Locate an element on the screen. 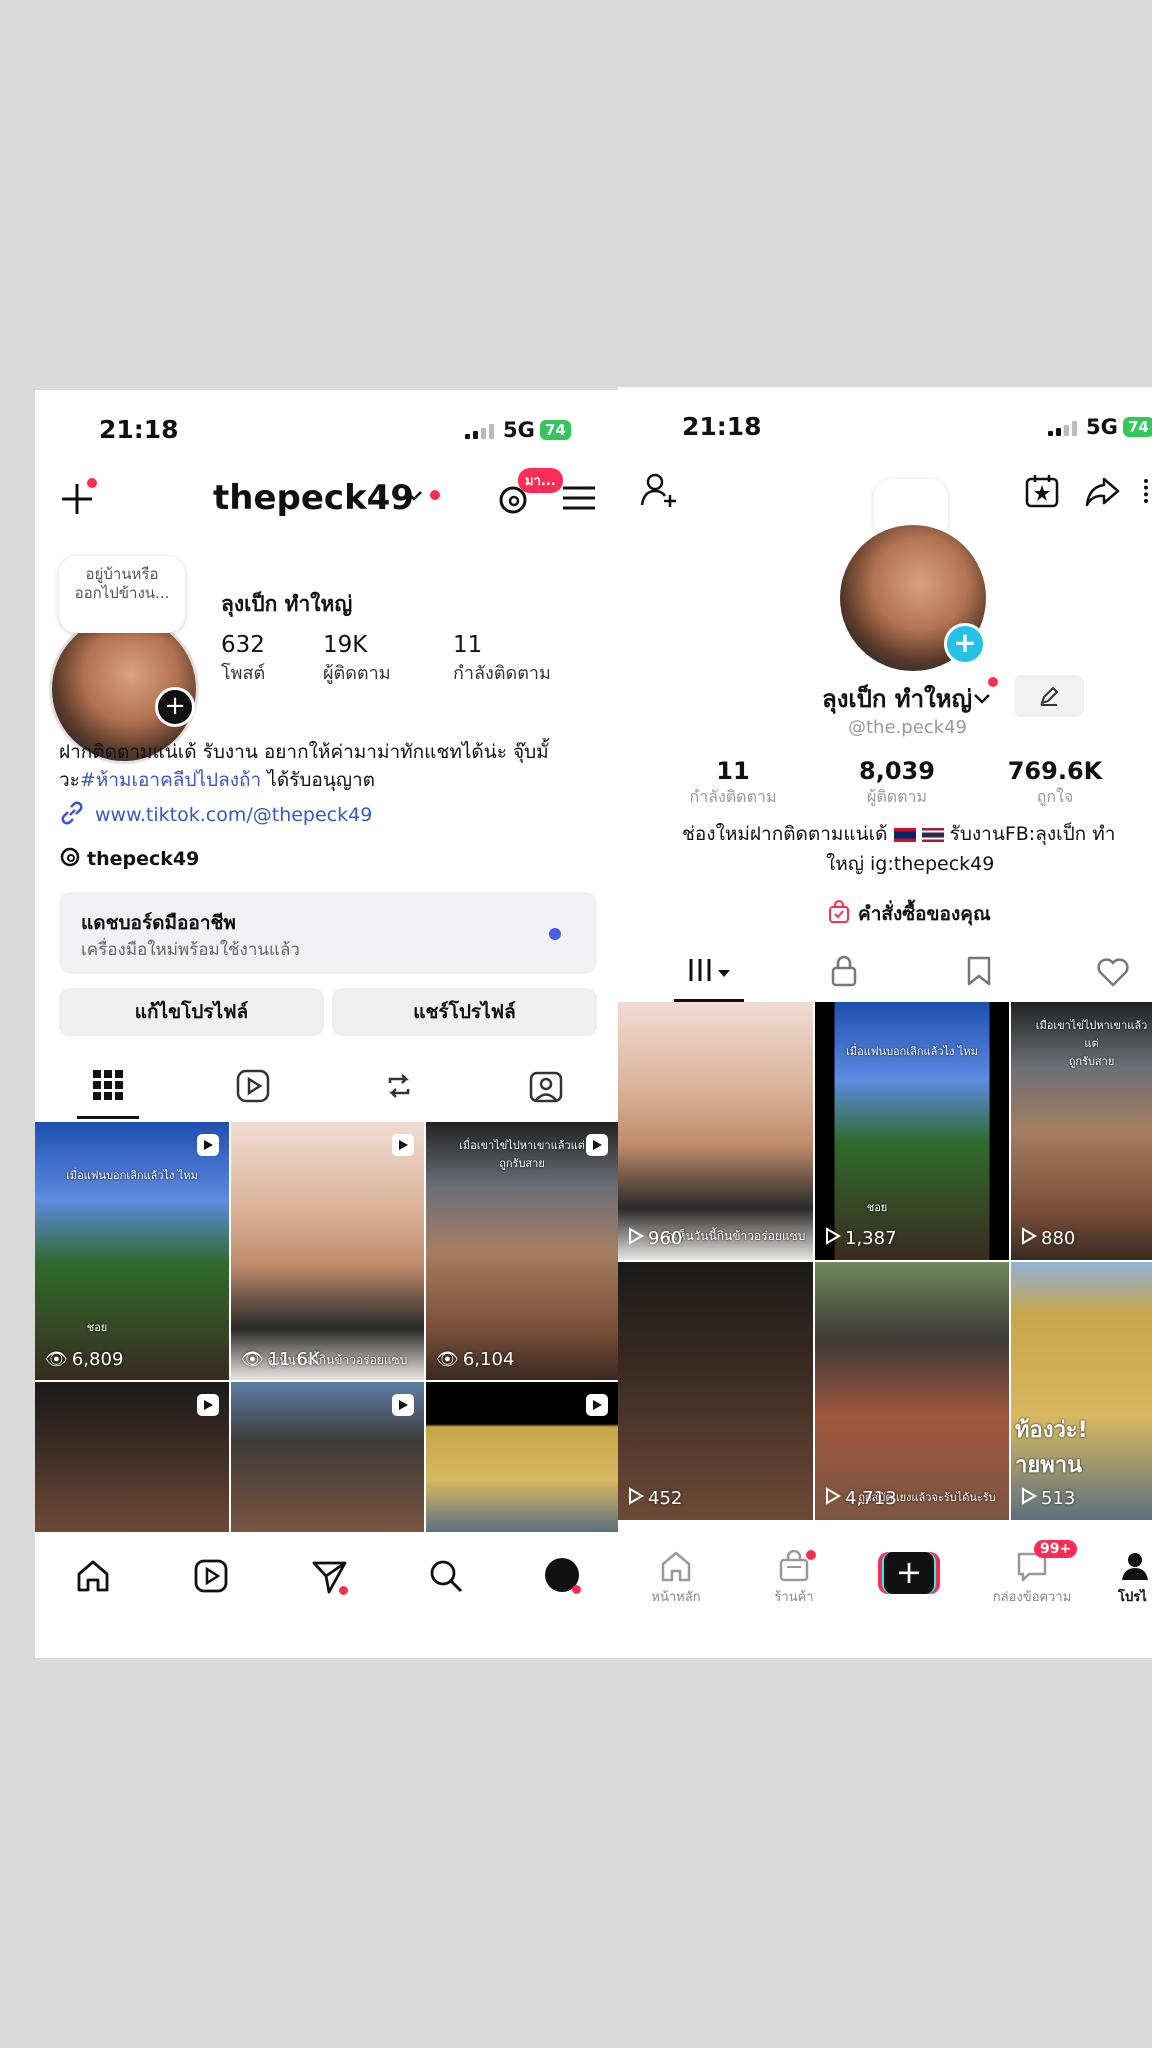 This screenshot has width=1152, height=2048. view-count: 👁 6,809 is located at coordinates (84, 1359).